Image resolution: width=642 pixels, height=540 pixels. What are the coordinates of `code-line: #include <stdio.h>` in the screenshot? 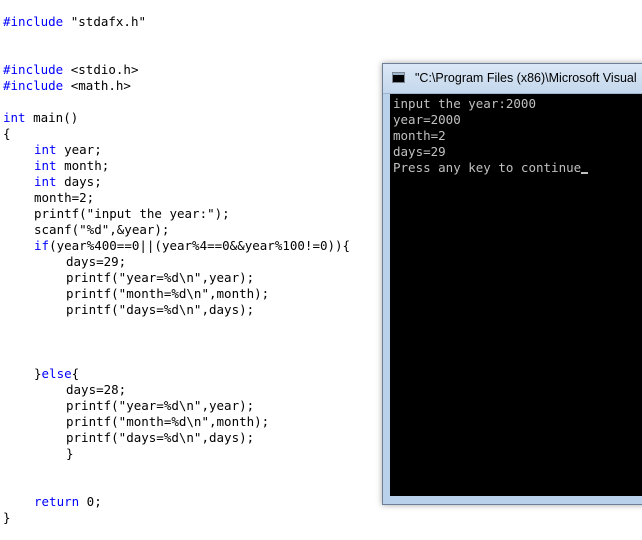 It's located at (70, 70).